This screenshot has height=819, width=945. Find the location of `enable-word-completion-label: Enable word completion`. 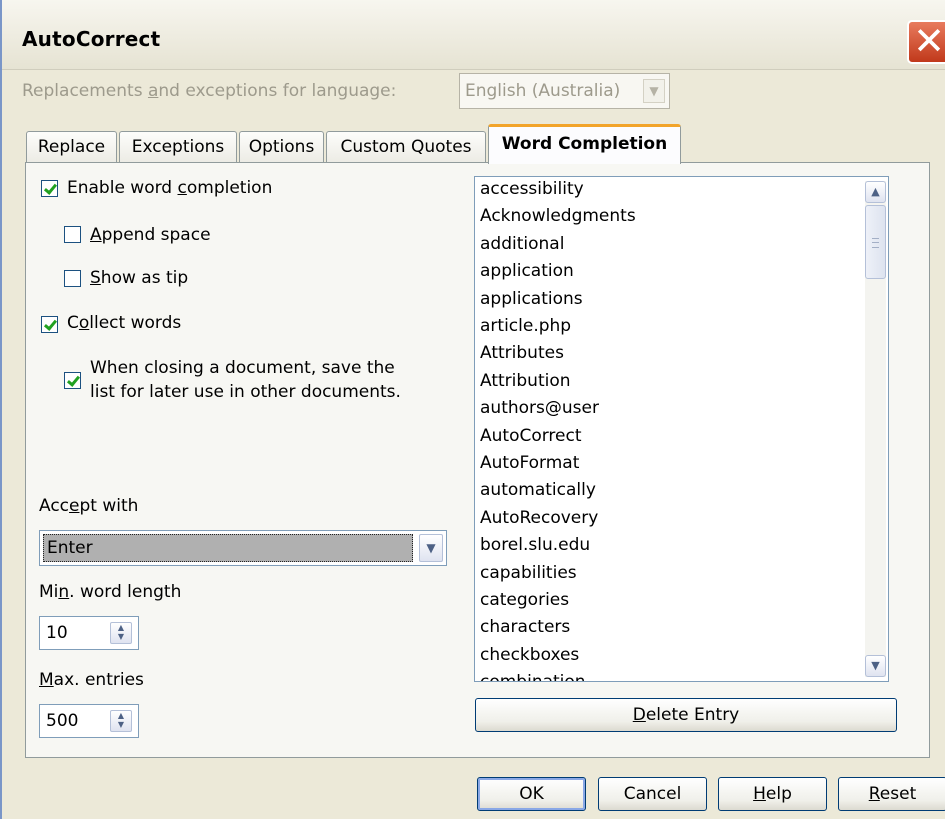

enable-word-completion-label: Enable word completion is located at coordinates (170, 188).